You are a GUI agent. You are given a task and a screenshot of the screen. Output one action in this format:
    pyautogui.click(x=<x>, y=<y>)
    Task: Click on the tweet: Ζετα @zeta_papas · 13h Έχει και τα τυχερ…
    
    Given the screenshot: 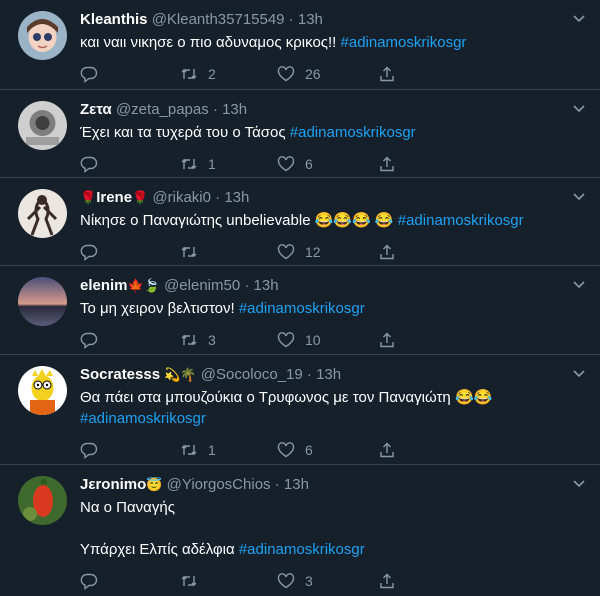 What is the action you would take?
    pyautogui.click(x=300, y=134)
    